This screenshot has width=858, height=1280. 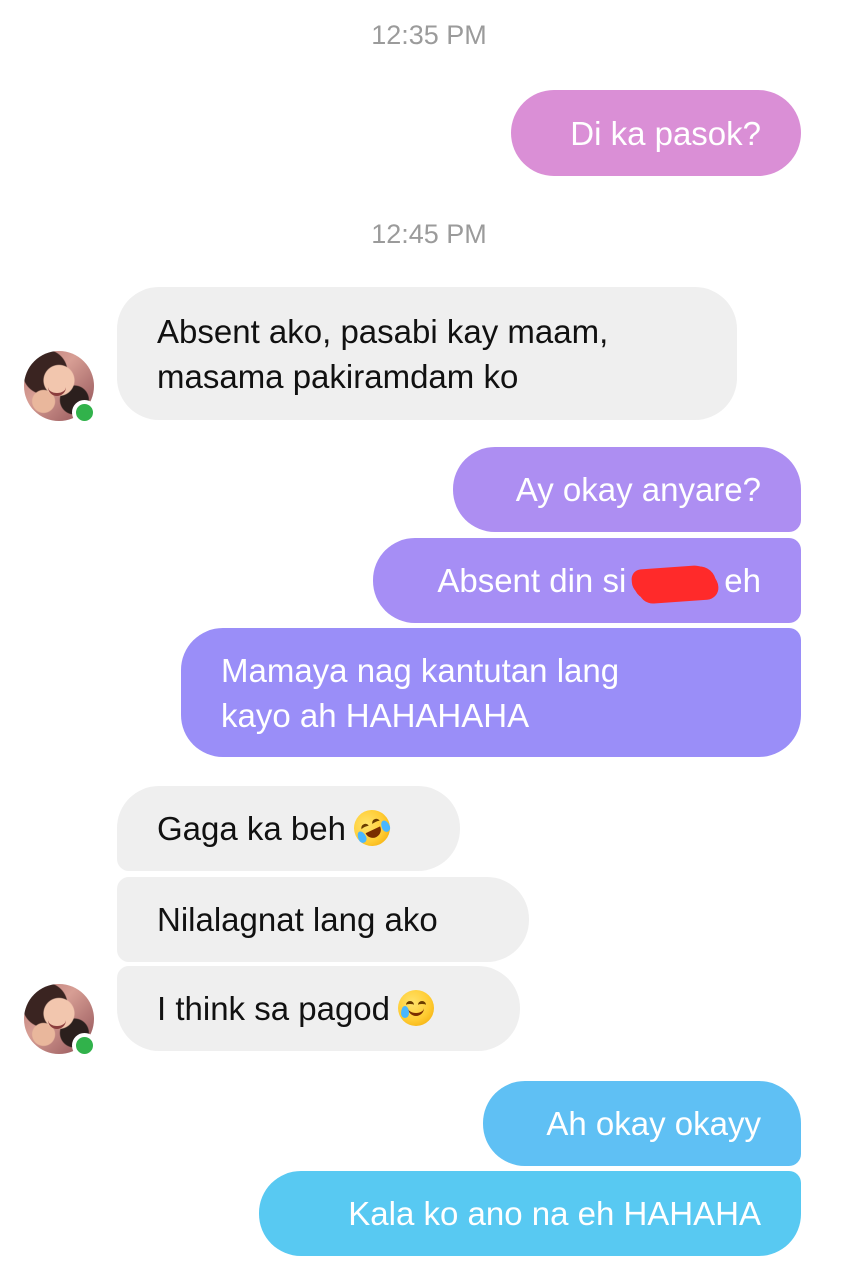 What do you see at coordinates (372, 828) in the screenshot?
I see `rofl-emoji-icon` at bounding box center [372, 828].